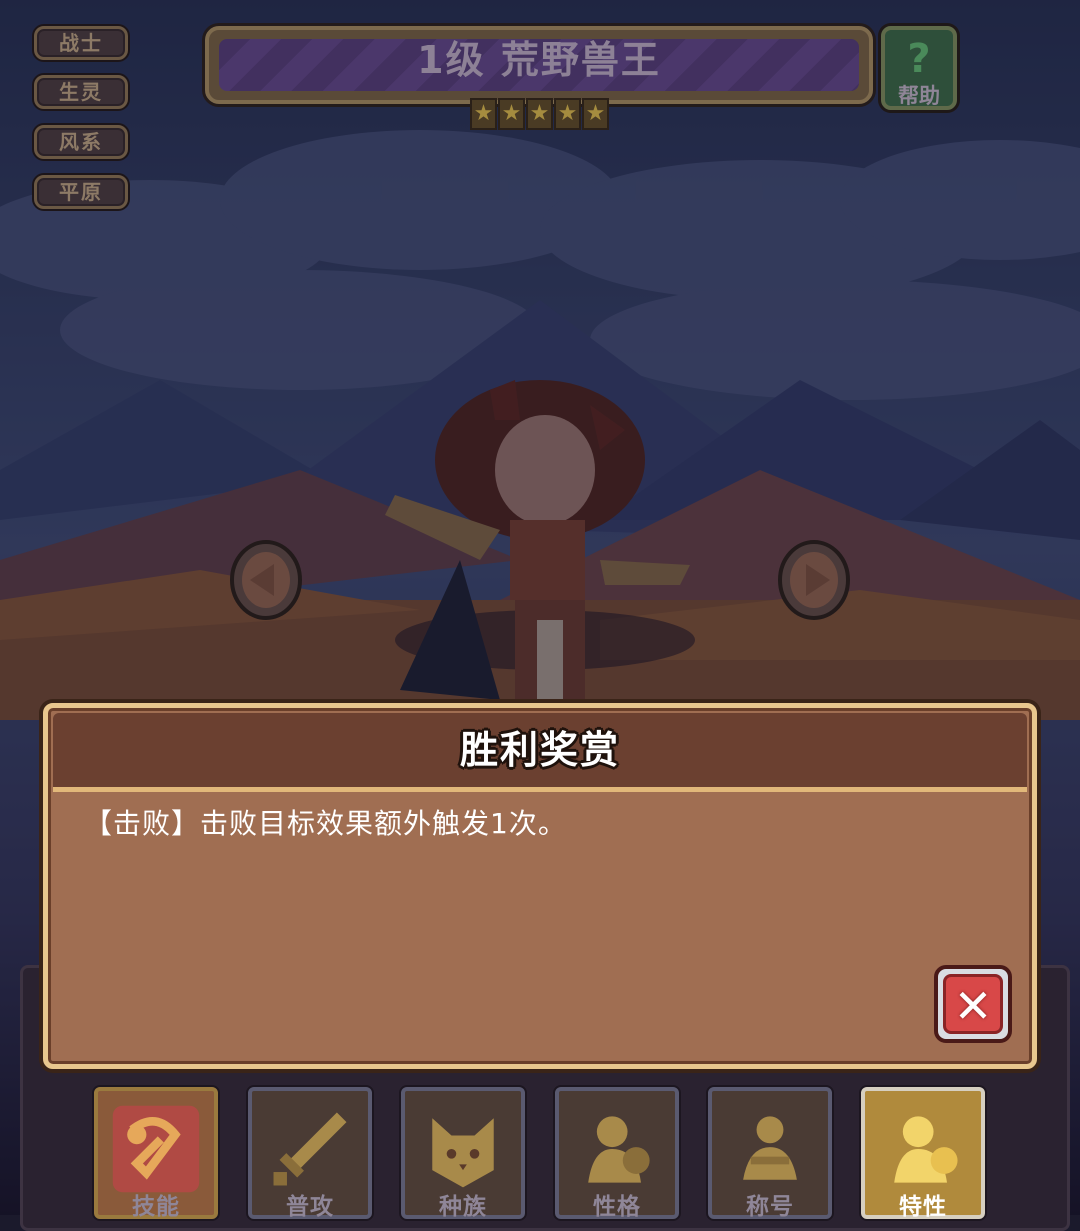 The width and height of the screenshot is (1080, 1231). I want to click on help-button: ? 帮助, so click(919, 68).